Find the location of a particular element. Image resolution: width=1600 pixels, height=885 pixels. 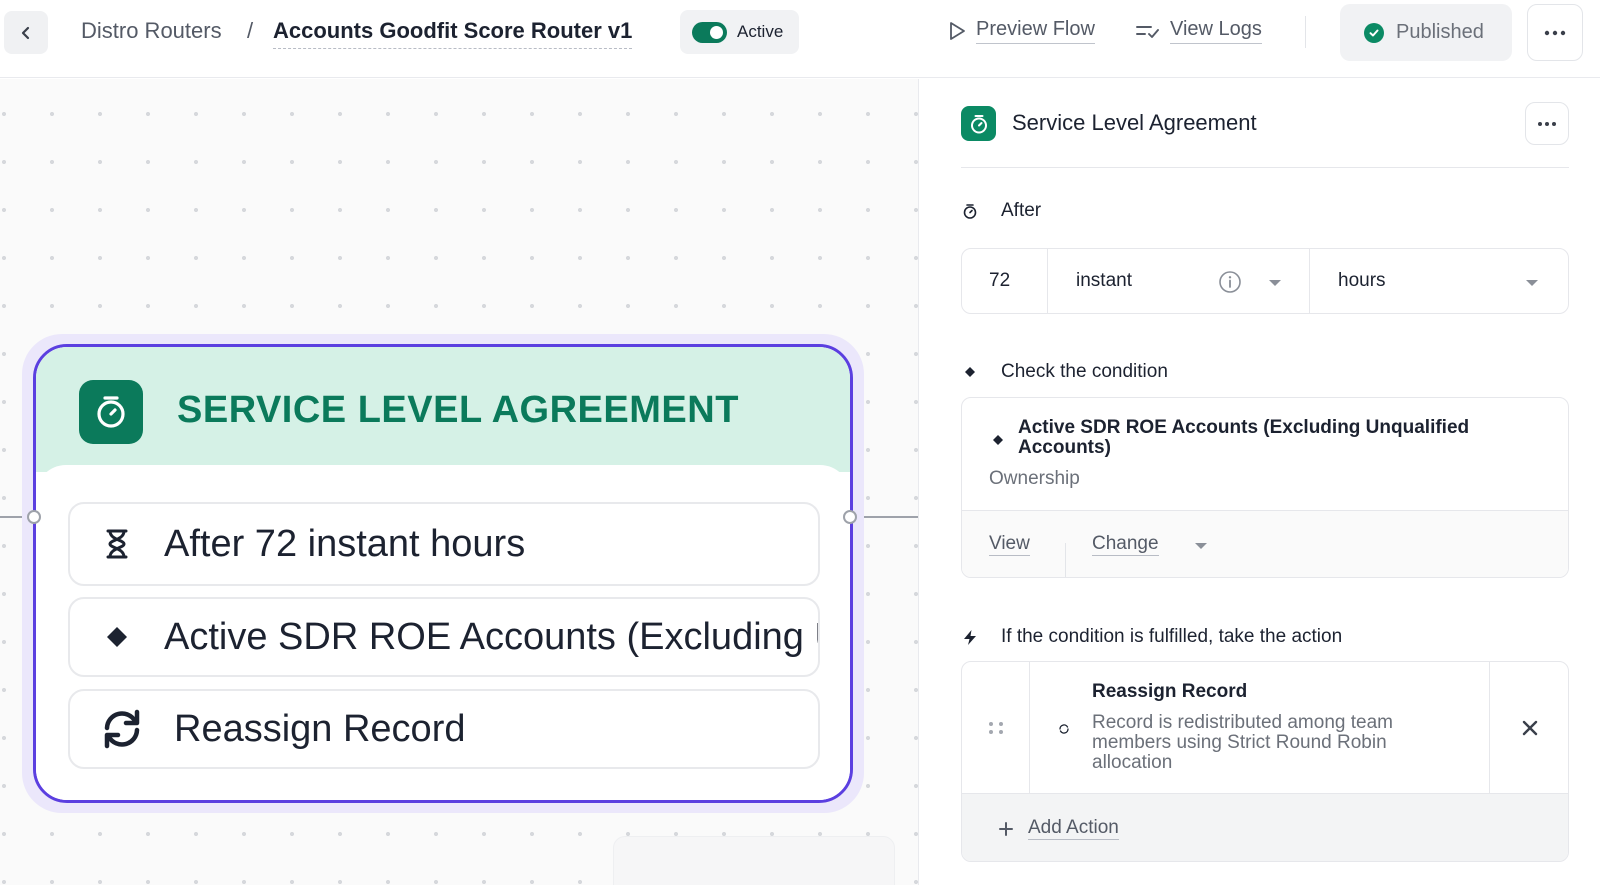

add-action-button: Add Action is located at coordinates (1265, 827).